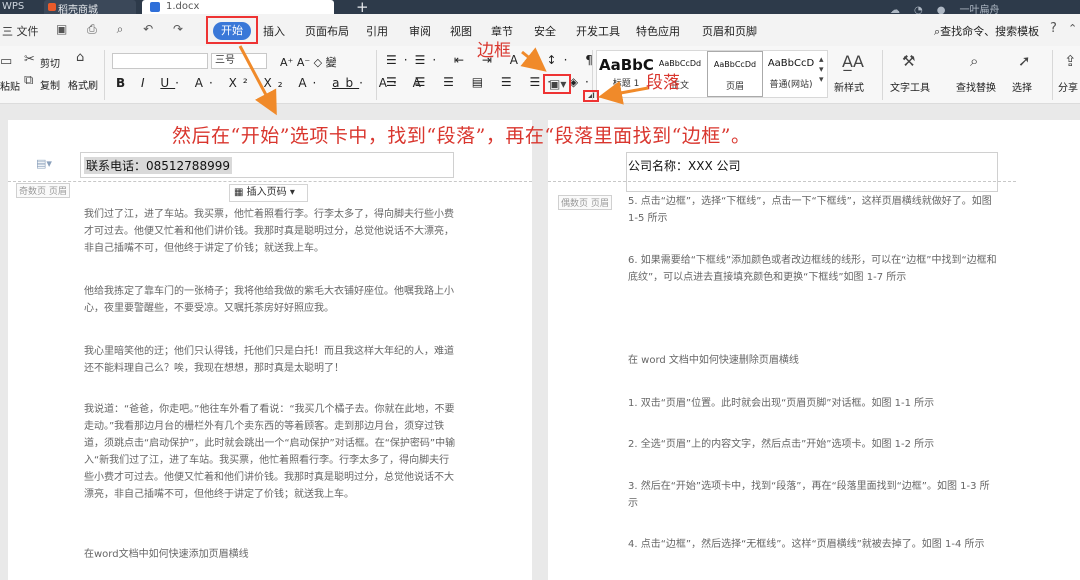  I want to click on collapse-ribbon-icon: ⌃, so click(1072, 28).